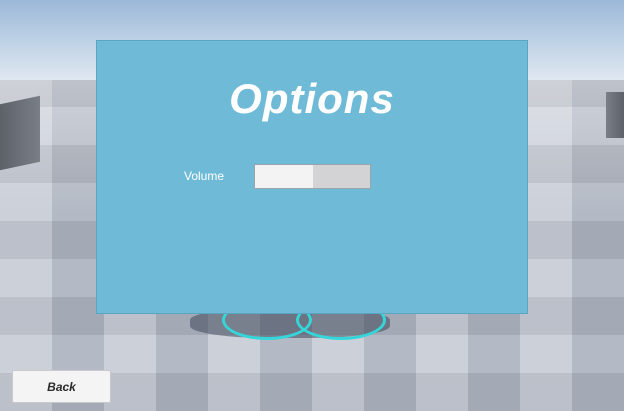 Image resolution: width=624 pixels, height=411 pixels. What do you see at coordinates (615, 115) in the screenshot?
I see `right-cube` at bounding box center [615, 115].